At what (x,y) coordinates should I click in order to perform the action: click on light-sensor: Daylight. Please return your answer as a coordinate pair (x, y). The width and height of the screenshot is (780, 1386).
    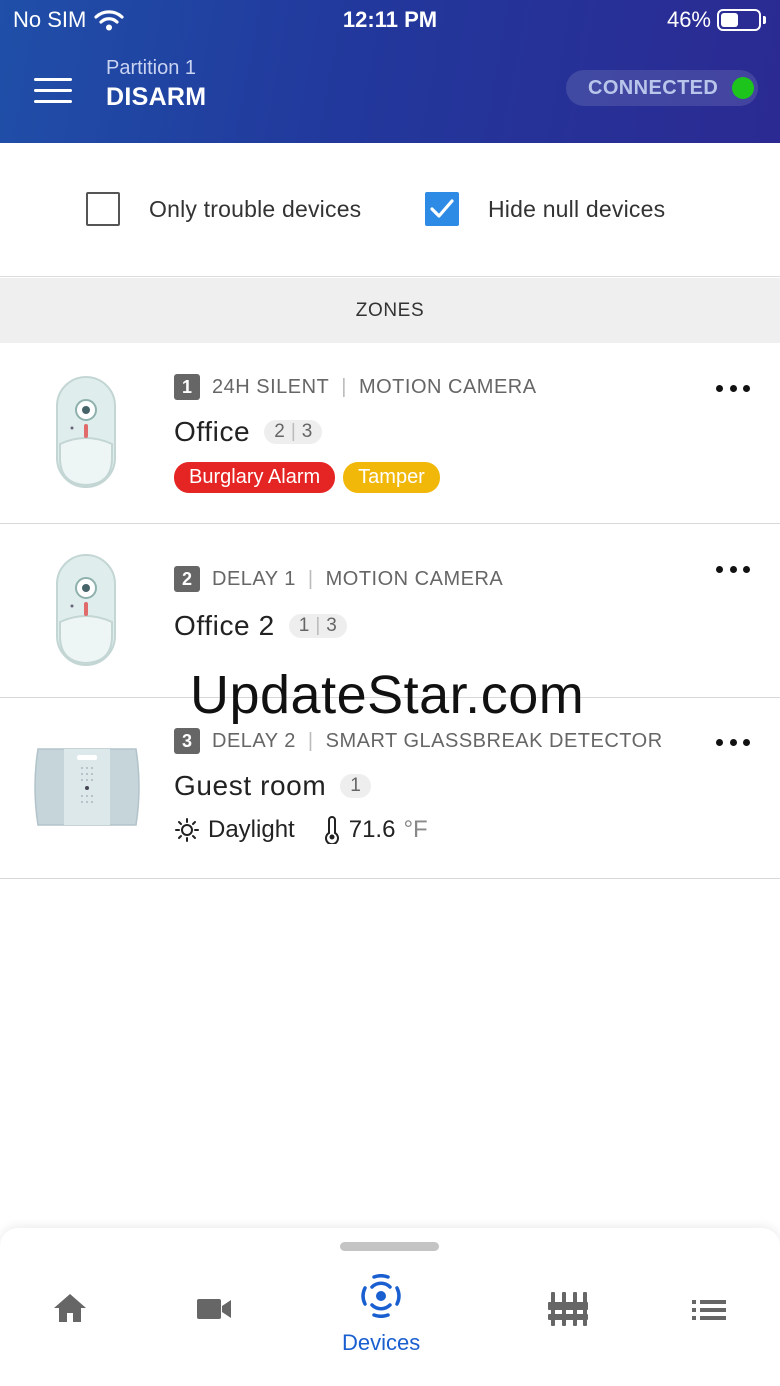
    Looking at the image, I should click on (234, 830).